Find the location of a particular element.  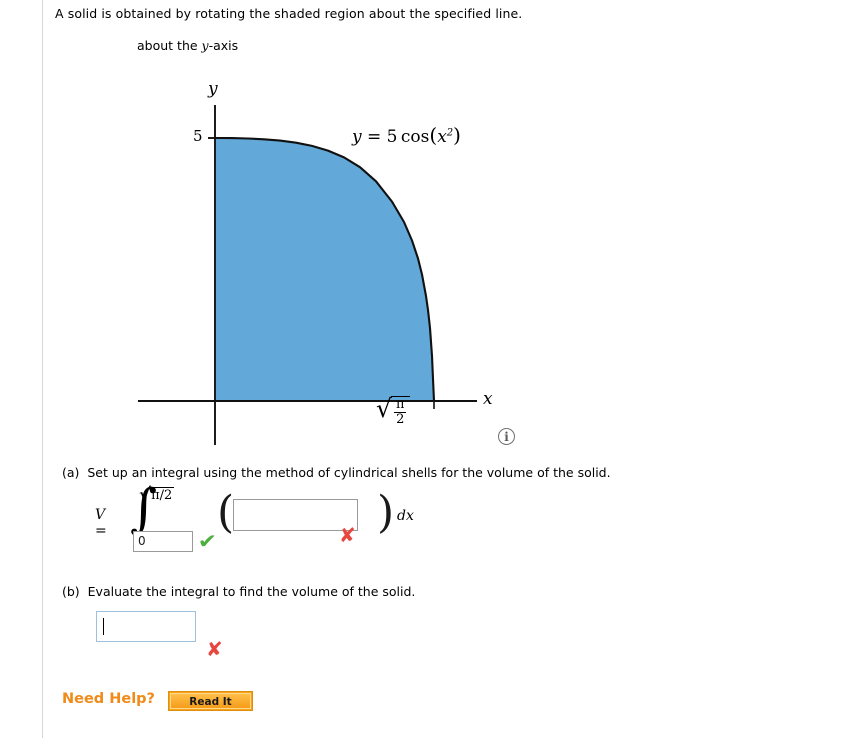

equals-sign: = is located at coordinates (101, 531).